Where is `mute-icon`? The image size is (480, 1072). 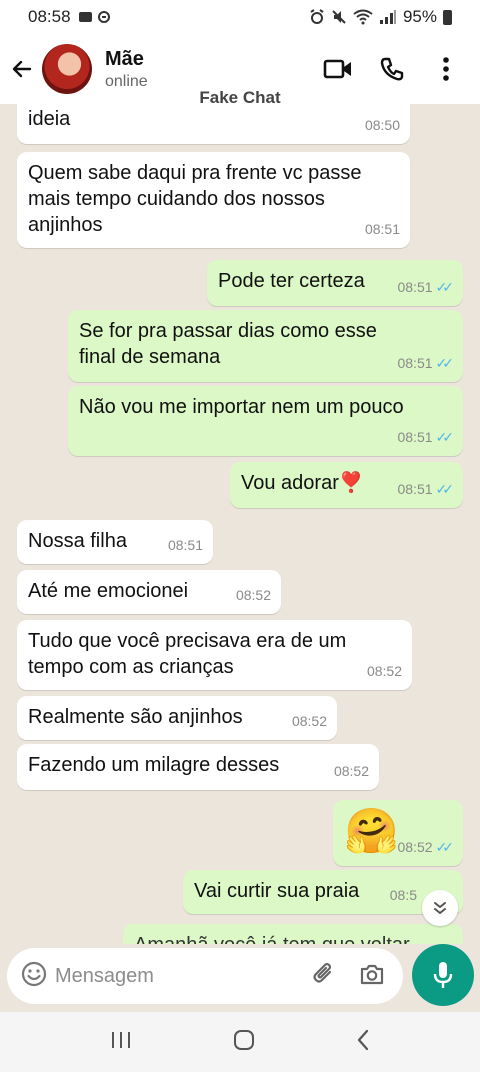
mute-icon is located at coordinates (339, 17).